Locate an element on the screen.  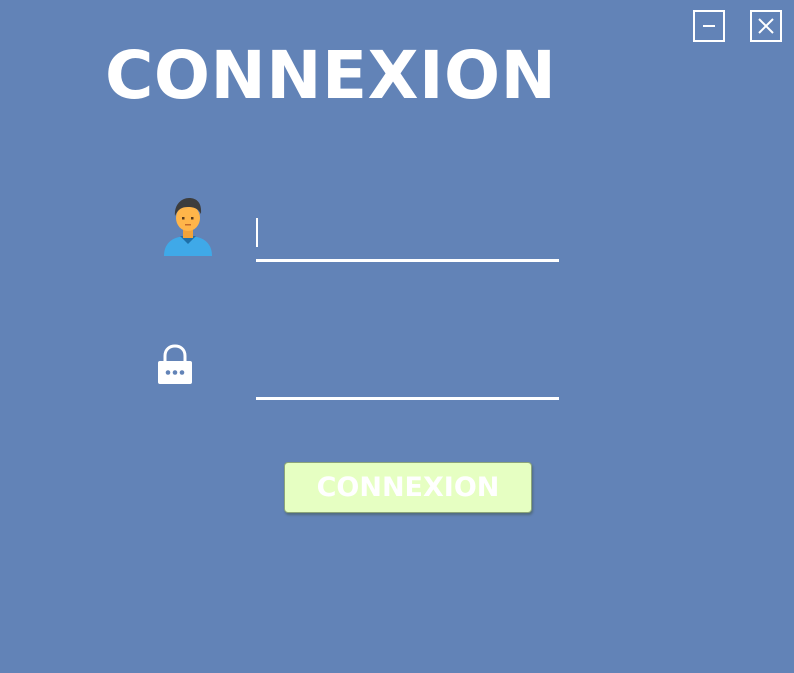
minimize-button is located at coordinates (709, 26).